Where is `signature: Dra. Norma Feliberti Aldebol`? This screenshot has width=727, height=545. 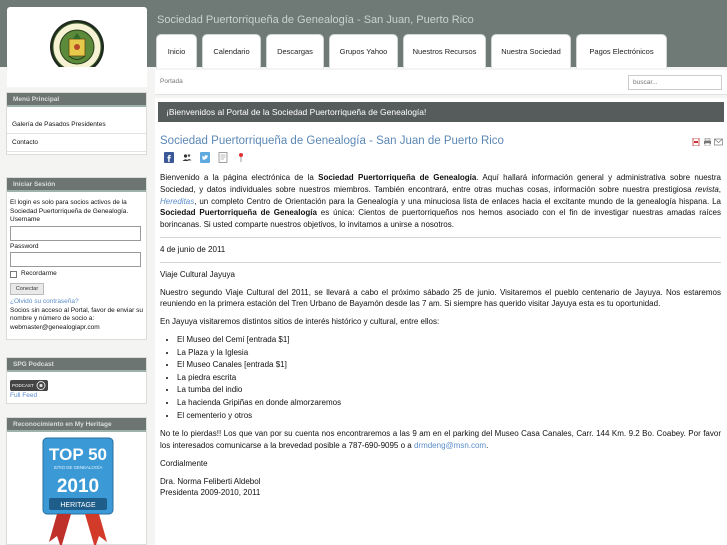
signature: Dra. Norma Feliberti Aldebol is located at coordinates (210, 481).